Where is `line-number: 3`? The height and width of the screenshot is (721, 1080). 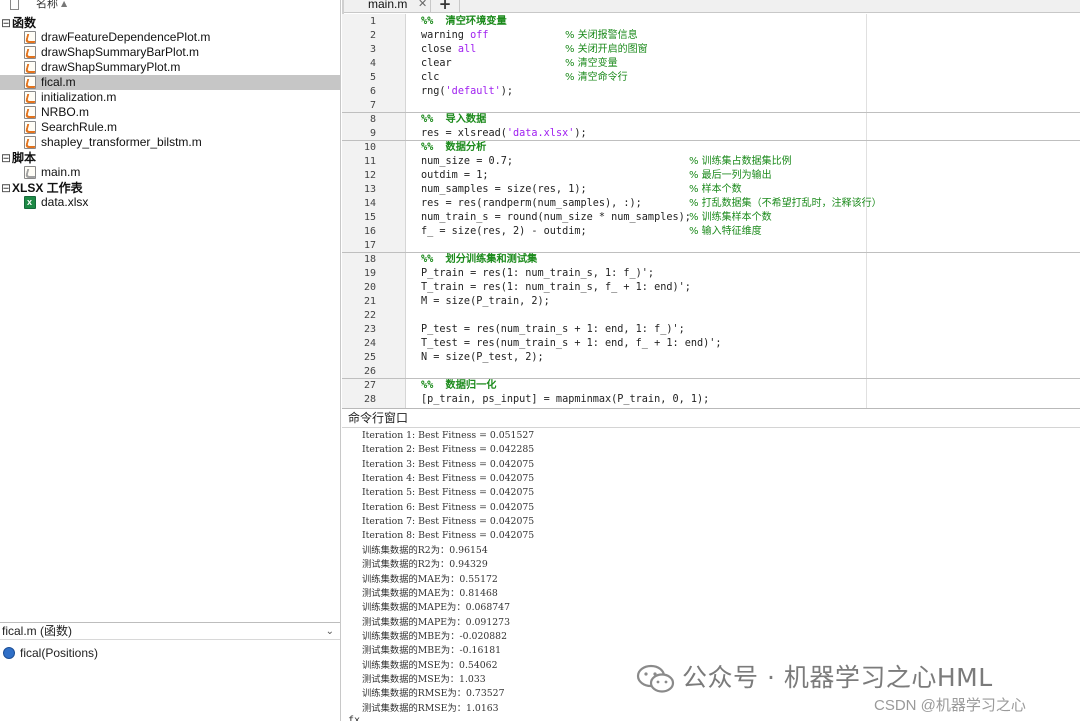 line-number: 3 is located at coordinates (372, 49).